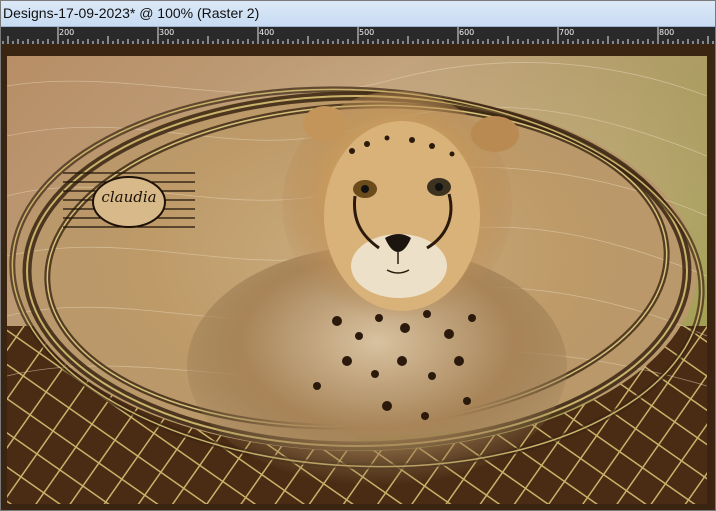  I want to click on ruler-label-500: 500, so click(367, 32).